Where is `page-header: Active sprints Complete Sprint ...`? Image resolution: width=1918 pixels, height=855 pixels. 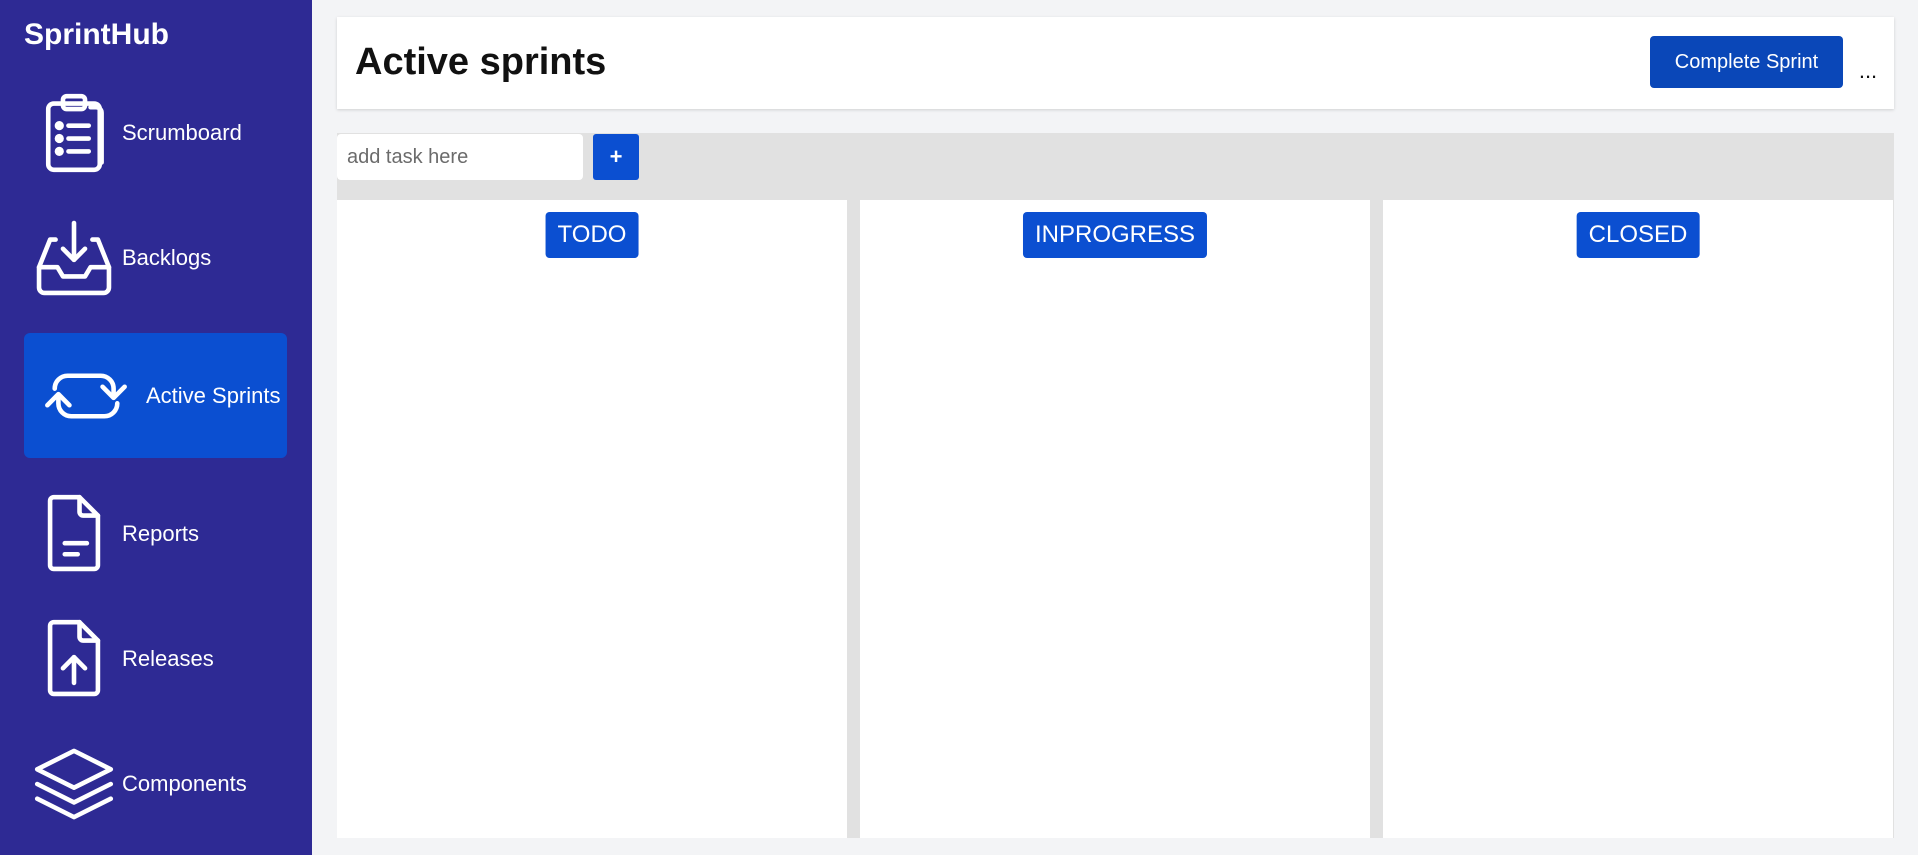 page-header: Active sprints Complete Sprint ... is located at coordinates (1115, 63).